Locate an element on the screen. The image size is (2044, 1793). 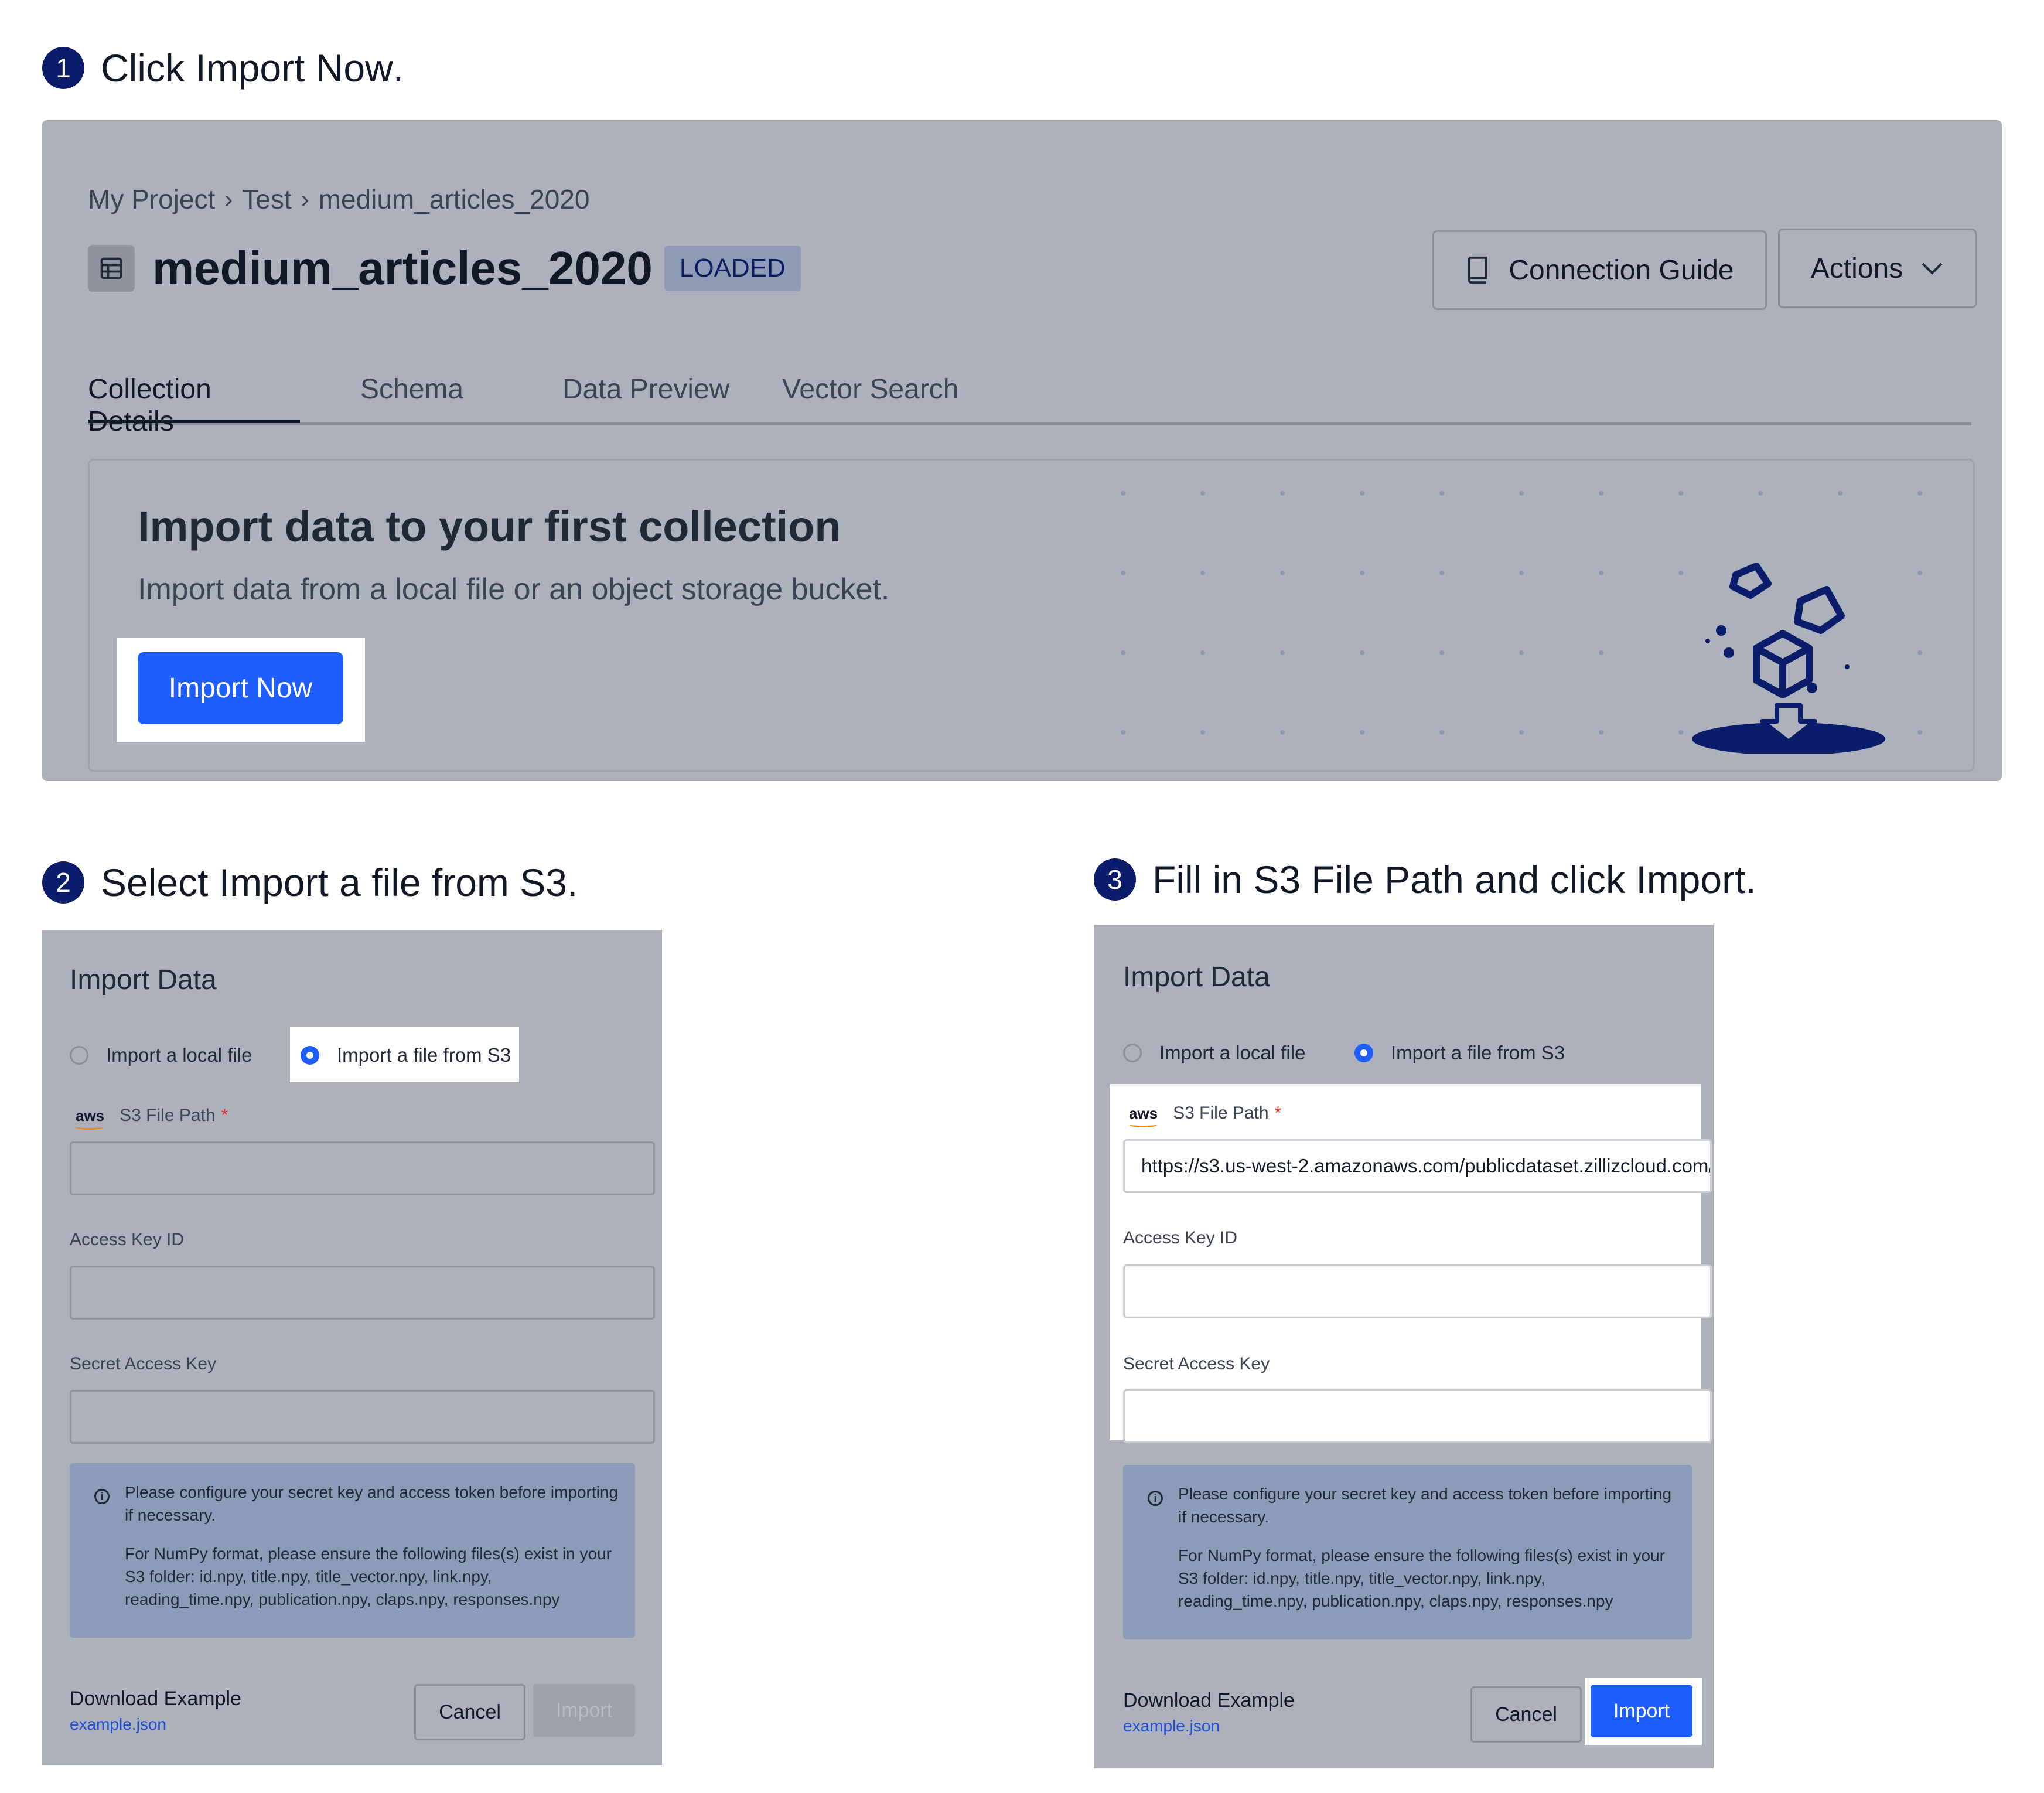
tab-collection-details: Collection Details is located at coordinates (194, 405).